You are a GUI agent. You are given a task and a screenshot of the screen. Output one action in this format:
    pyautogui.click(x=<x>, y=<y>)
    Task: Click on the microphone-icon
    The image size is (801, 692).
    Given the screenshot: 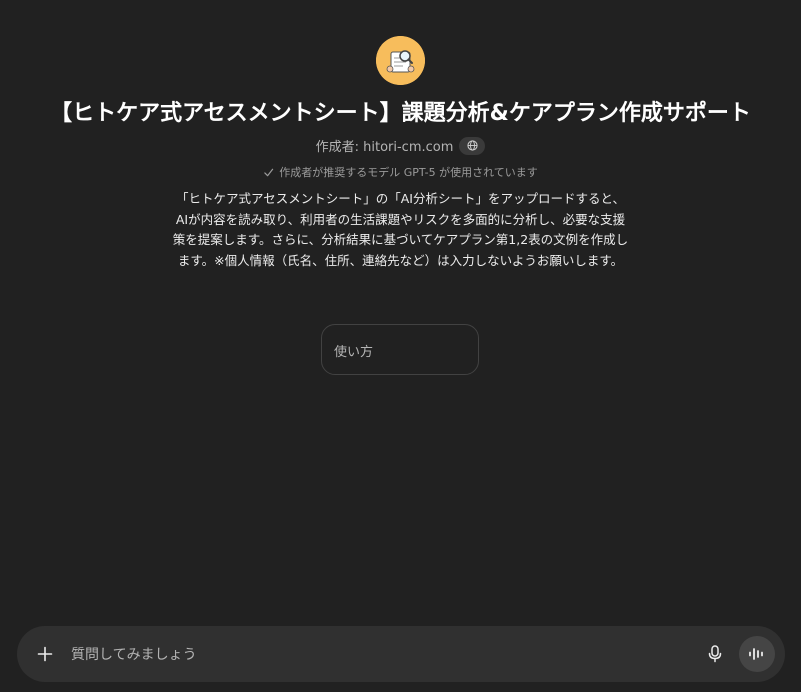 What is the action you would take?
    pyautogui.click(x=715, y=654)
    